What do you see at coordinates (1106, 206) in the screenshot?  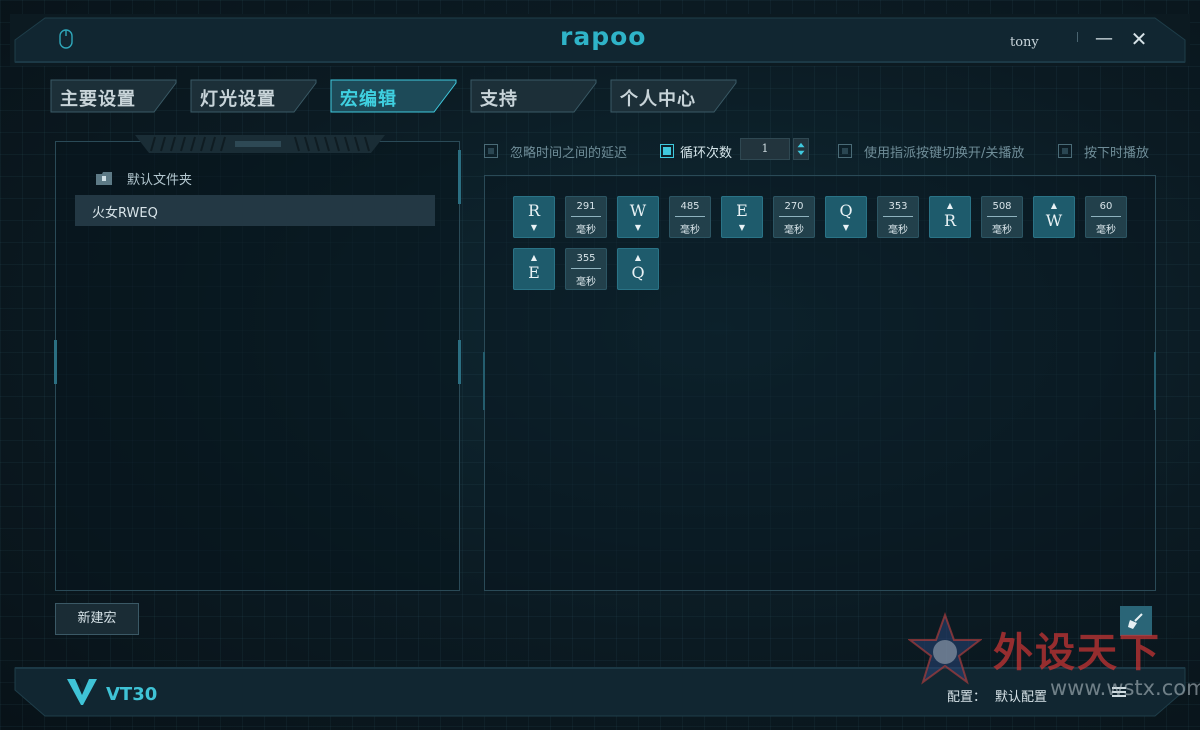 I see `delay-value: 60` at bounding box center [1106, 206].